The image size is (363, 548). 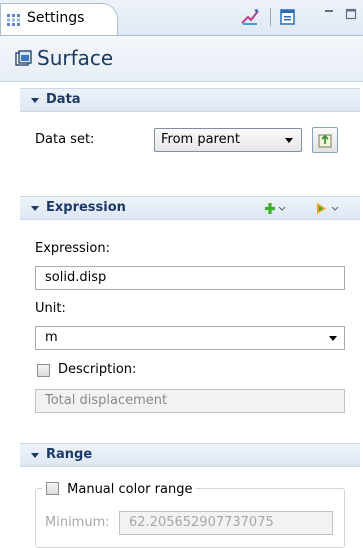 I want to click on go-to-source-button, so click(x=325, y=140).